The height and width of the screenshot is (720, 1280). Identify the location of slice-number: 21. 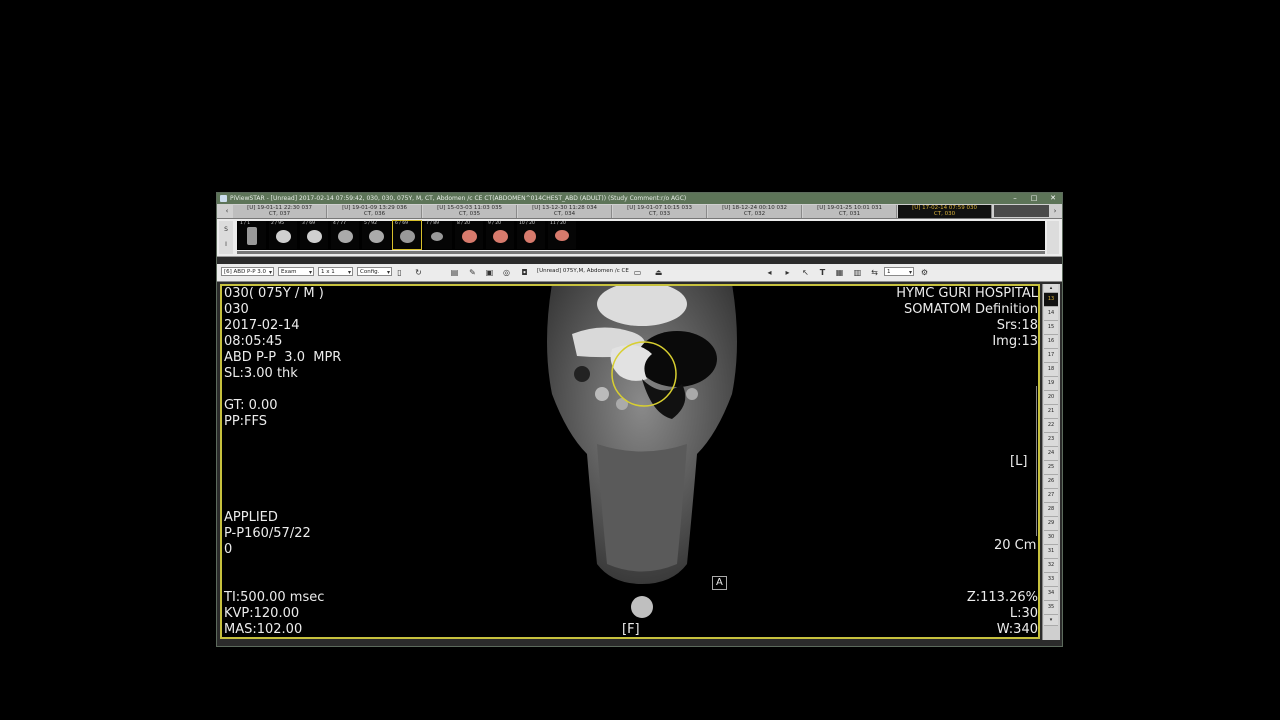
(1051, 412).